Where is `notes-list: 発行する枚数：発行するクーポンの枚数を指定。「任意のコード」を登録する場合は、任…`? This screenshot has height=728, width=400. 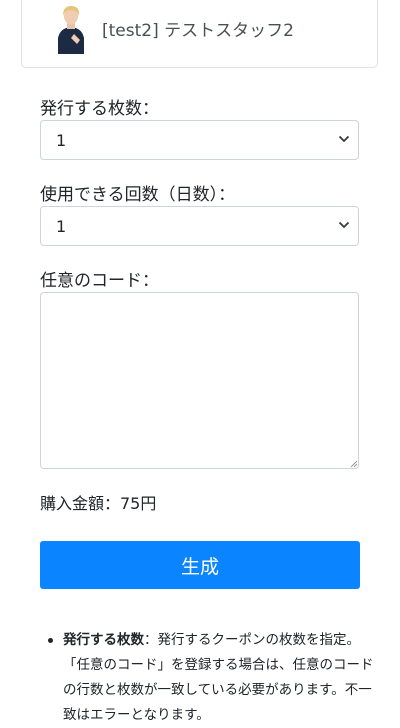
notes-list: 発行する枚数：発行するクーポンの枚数を指定。「任意のコード」を登録する場合は、任… is located at coordinates (214, 678).